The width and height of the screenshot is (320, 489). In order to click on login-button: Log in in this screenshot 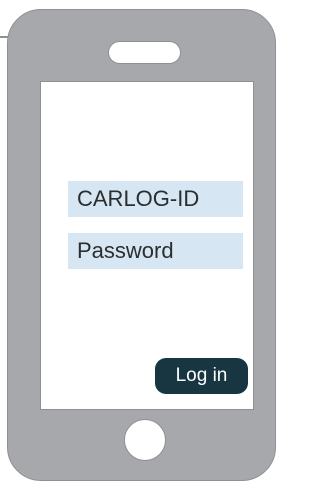, I will do `click(201, 376)`.